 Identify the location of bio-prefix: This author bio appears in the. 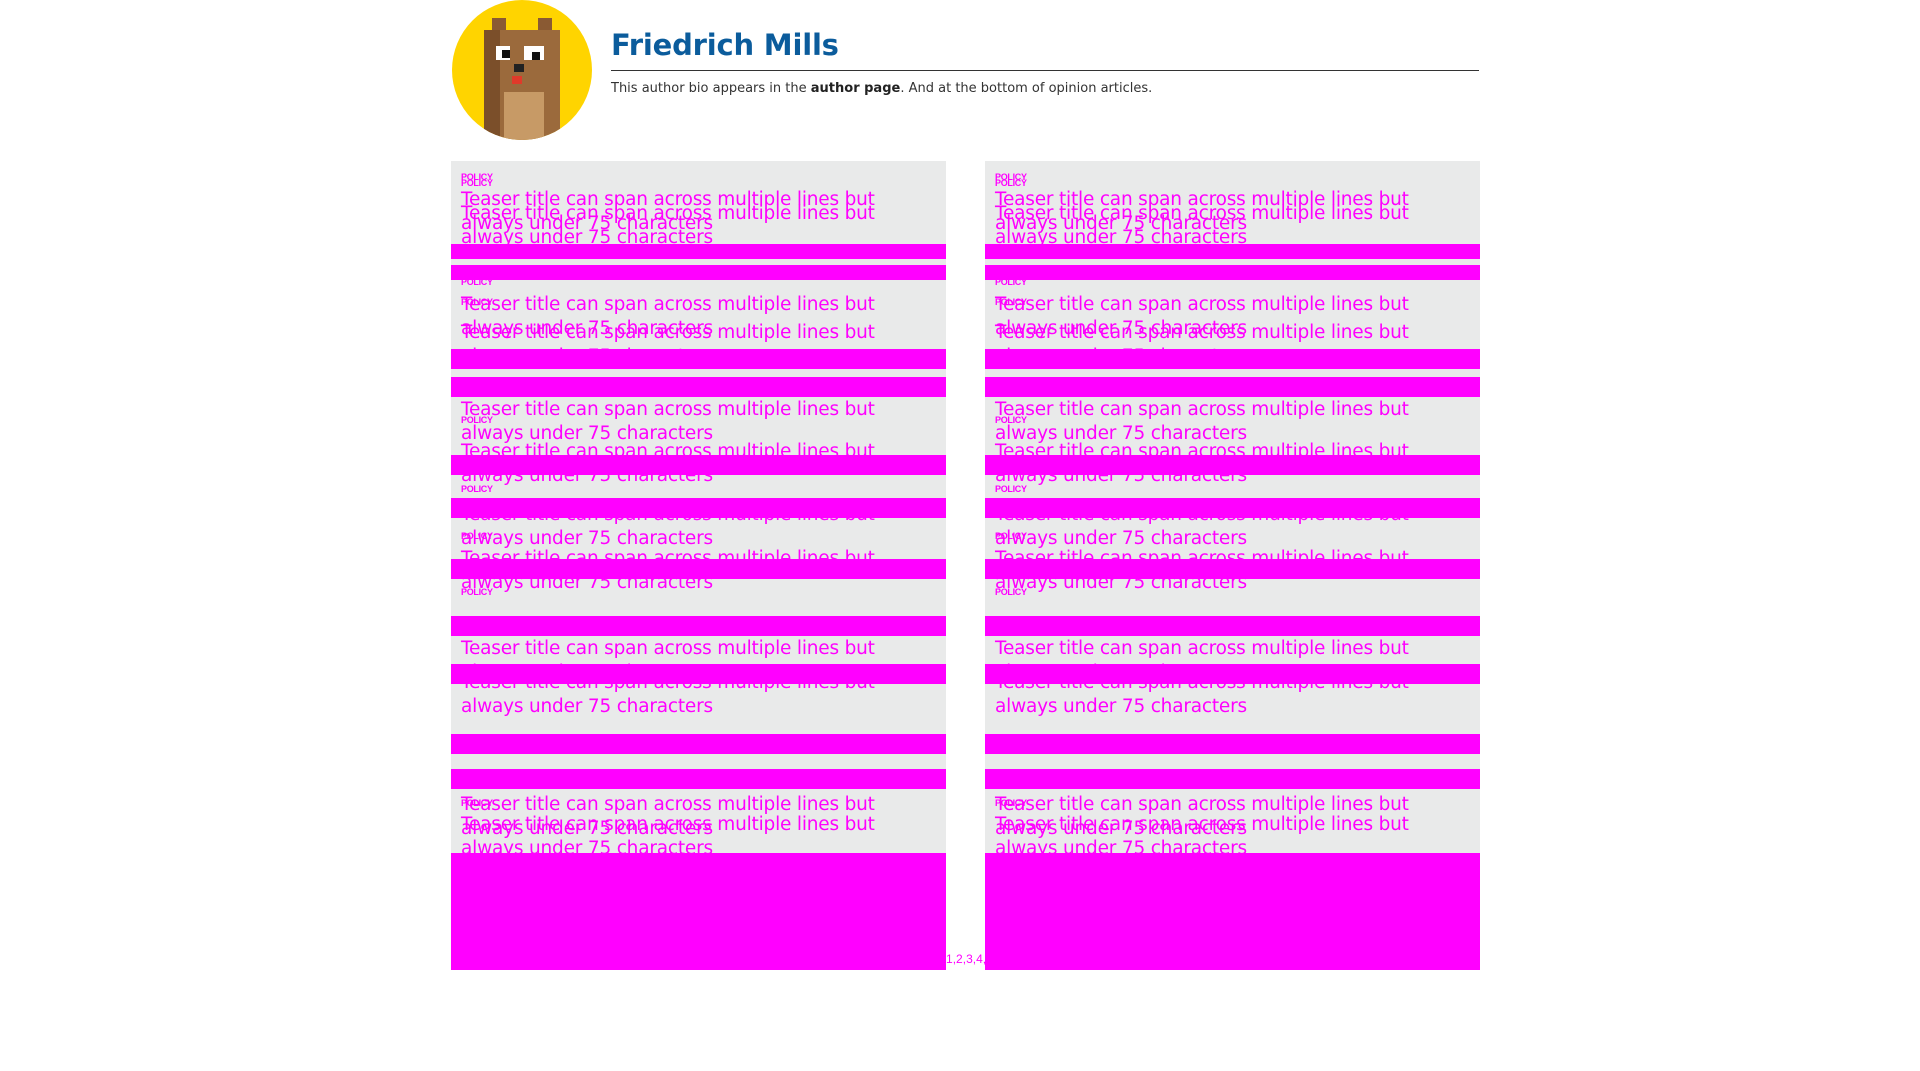
(711, 88).